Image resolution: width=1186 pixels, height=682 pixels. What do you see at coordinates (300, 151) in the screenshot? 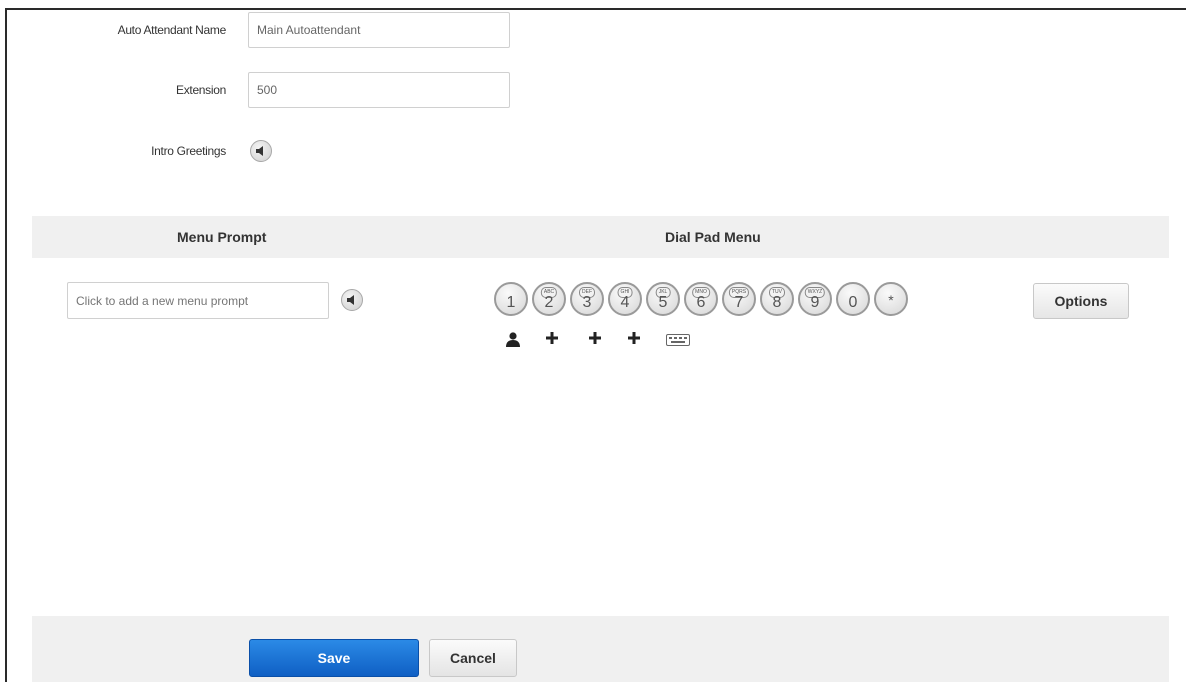
I see `intro-greetings-row: Intro Greetings` at bounding box center [300, 151].